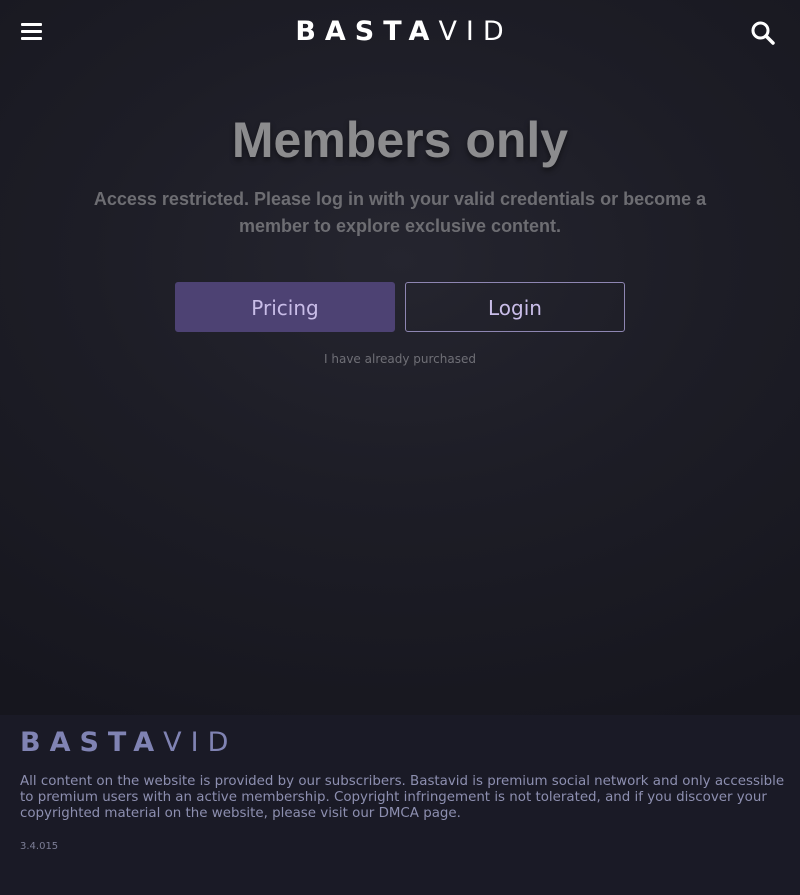 This screenshot has width=800, height=895. I want to click on logo-light-text: VID, so click(475, 31).